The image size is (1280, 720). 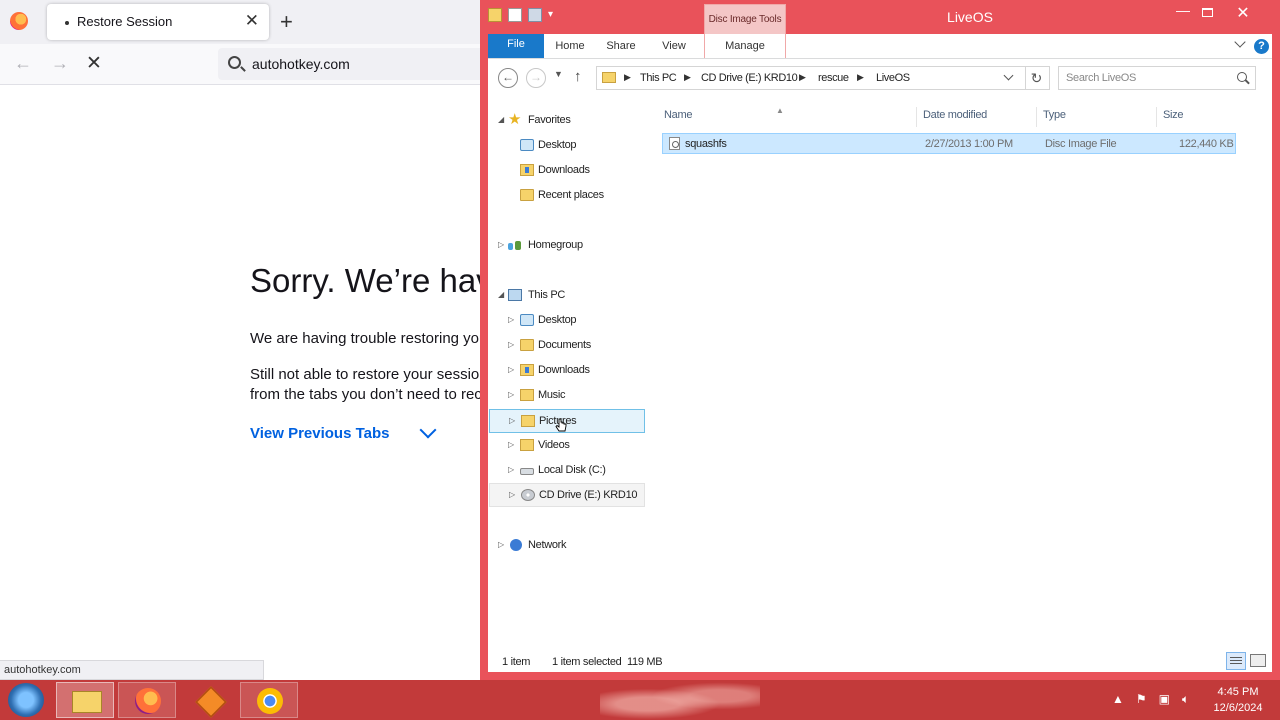 I want to click on column-header-date: Date modified, so click(x=976, y=117).